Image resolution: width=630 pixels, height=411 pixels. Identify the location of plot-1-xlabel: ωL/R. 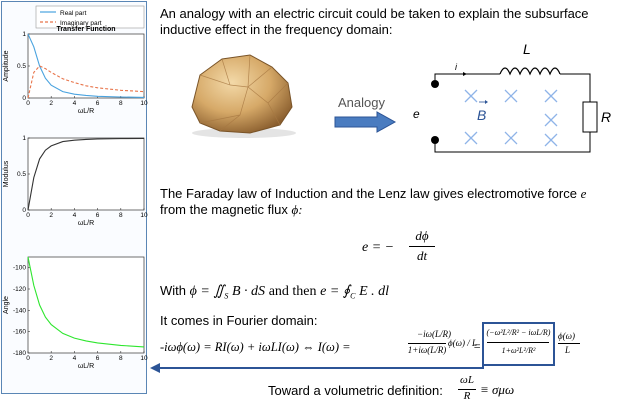
(86, 111).